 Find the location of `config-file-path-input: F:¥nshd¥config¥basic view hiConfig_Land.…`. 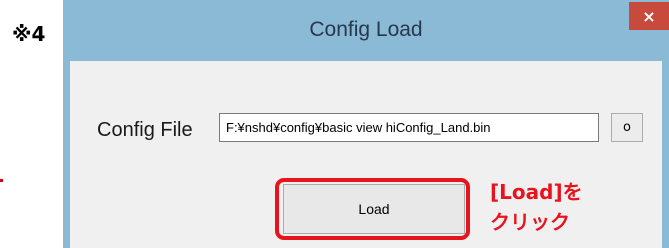

config-file-path-input: F:¥nshd¥config¥basic view hiConfig_Land.… is located at coordinates (409, 127).